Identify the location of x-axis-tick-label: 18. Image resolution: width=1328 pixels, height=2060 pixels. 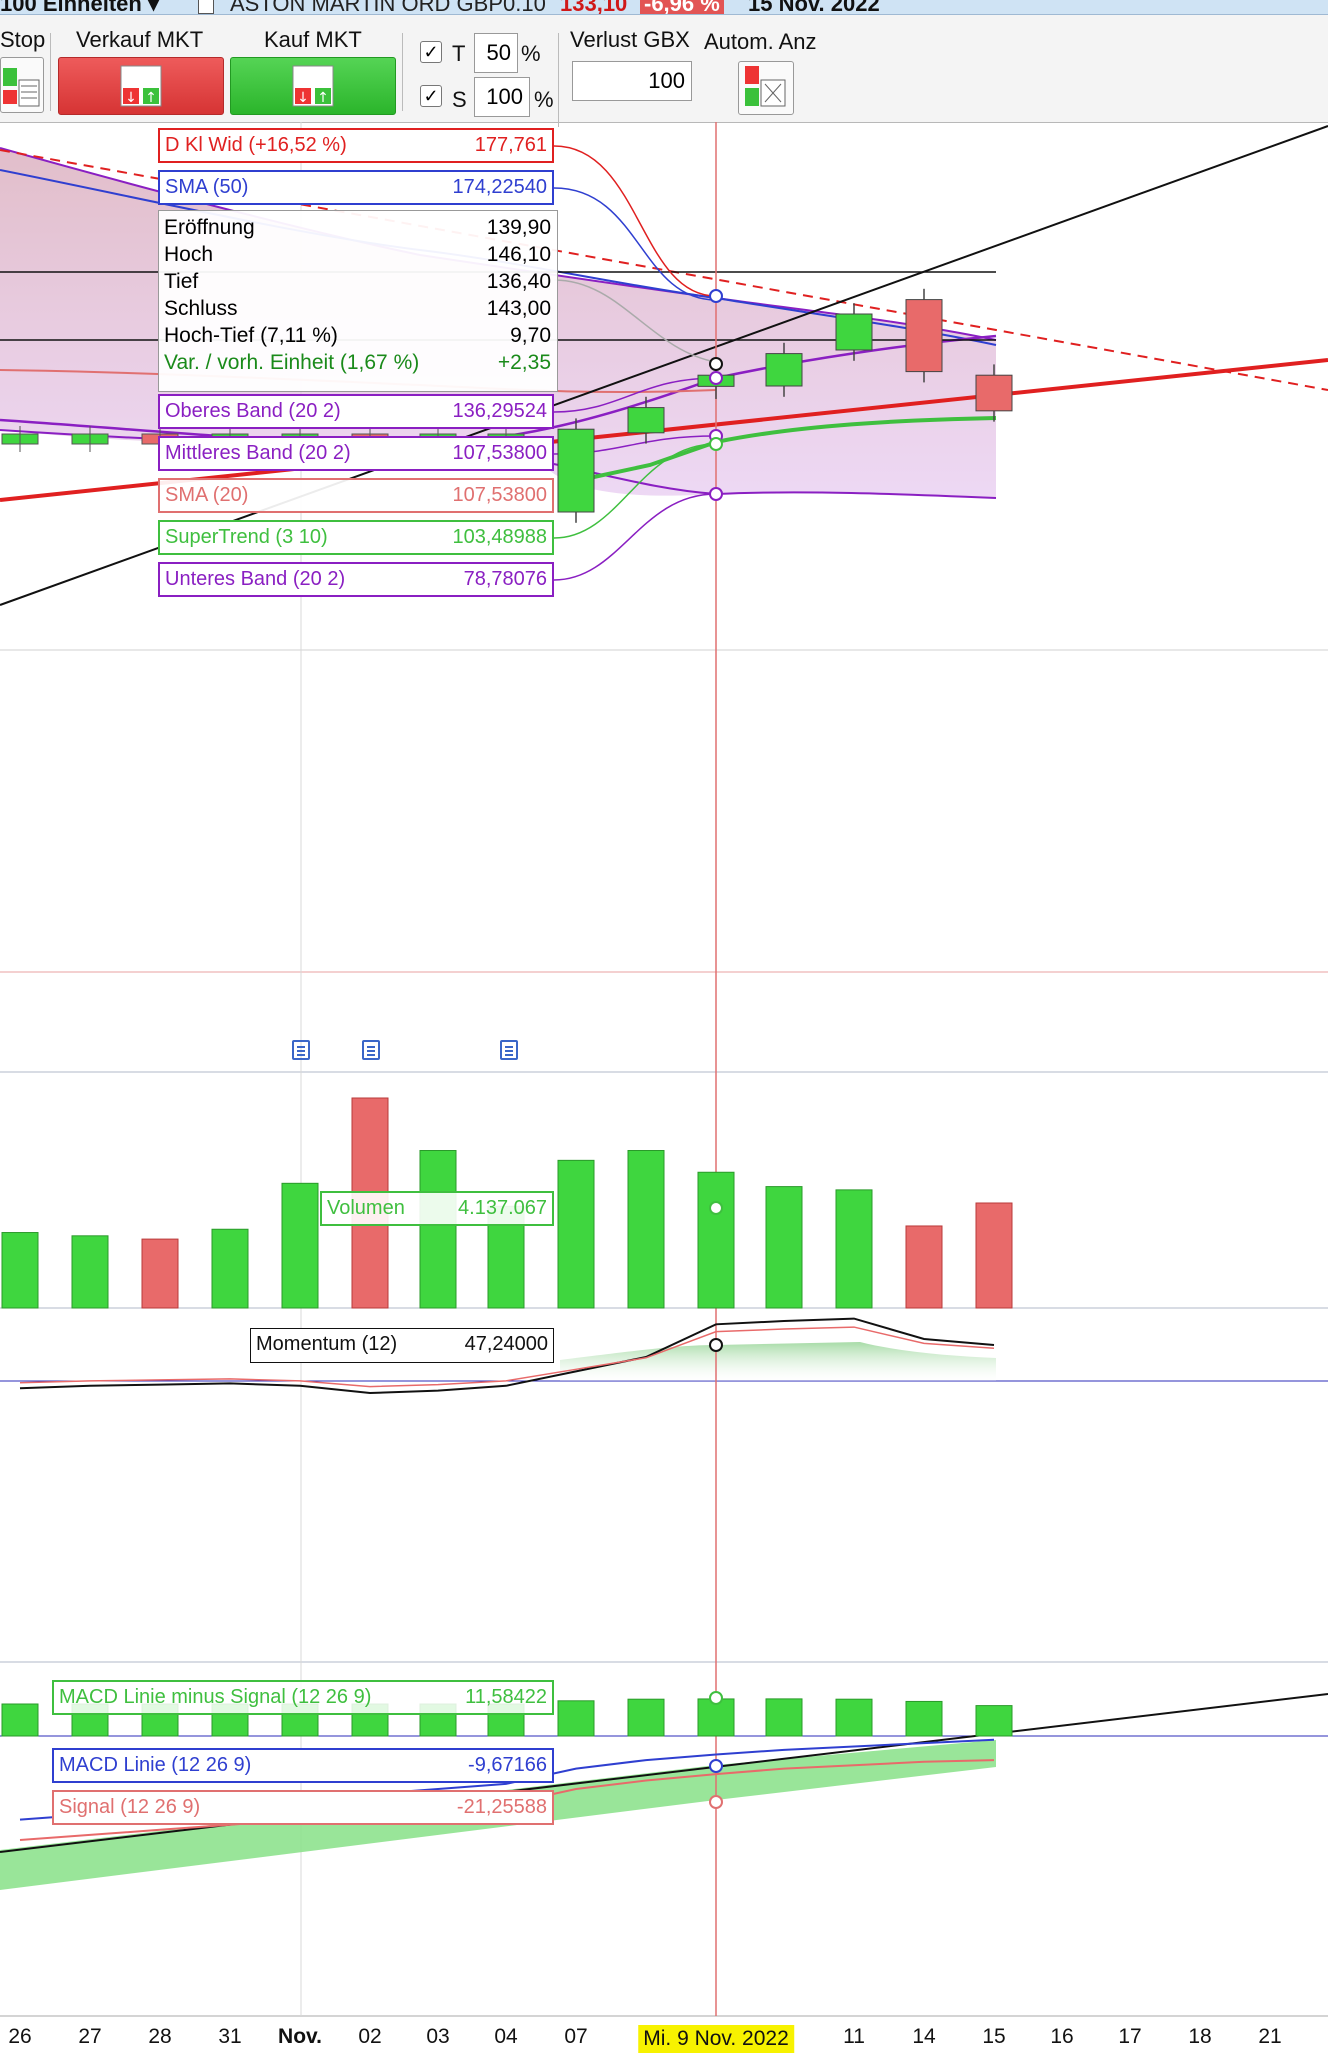
(1200, 2036).